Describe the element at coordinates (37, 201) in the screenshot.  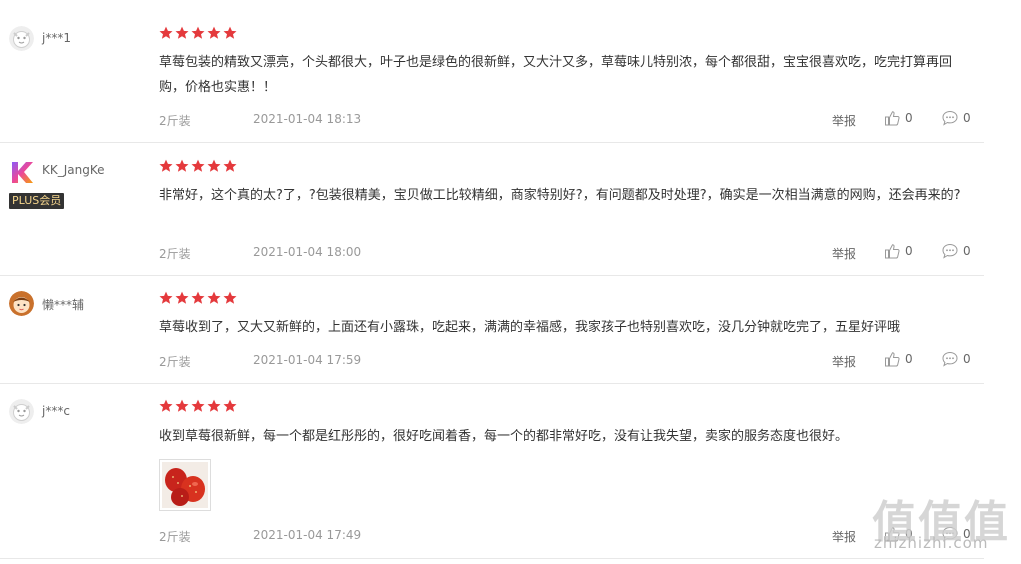
I see `plus-member-badge: PLUS会员` at that location.